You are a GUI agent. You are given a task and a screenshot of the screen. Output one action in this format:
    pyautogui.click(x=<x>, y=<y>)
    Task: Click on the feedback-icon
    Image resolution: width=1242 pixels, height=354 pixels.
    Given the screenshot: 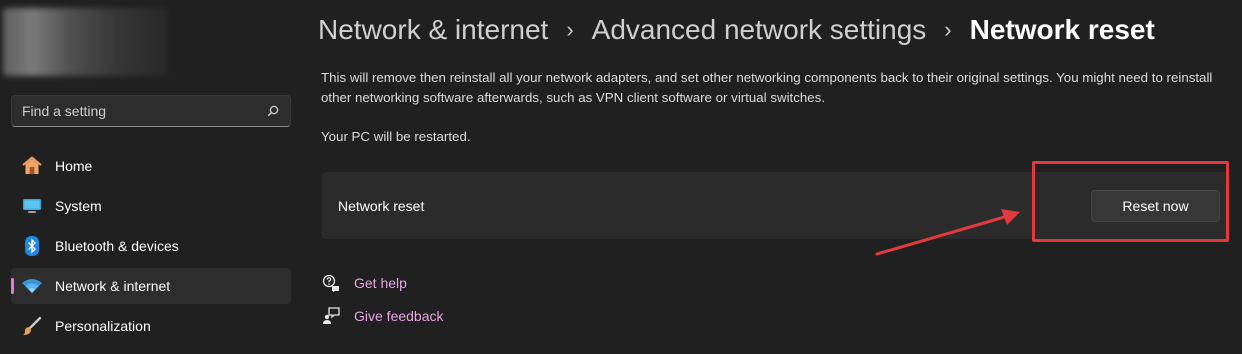 What is the action you would take?
    pyautogui.click(x=331, y=316)
    